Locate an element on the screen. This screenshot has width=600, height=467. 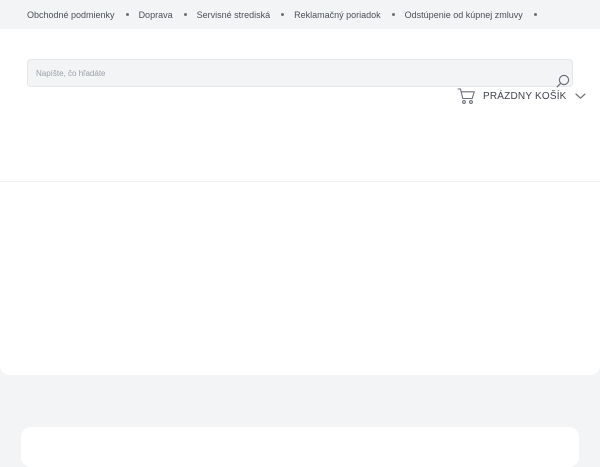
topnav-item-label: Doprava is located at coordinates (155, 14).